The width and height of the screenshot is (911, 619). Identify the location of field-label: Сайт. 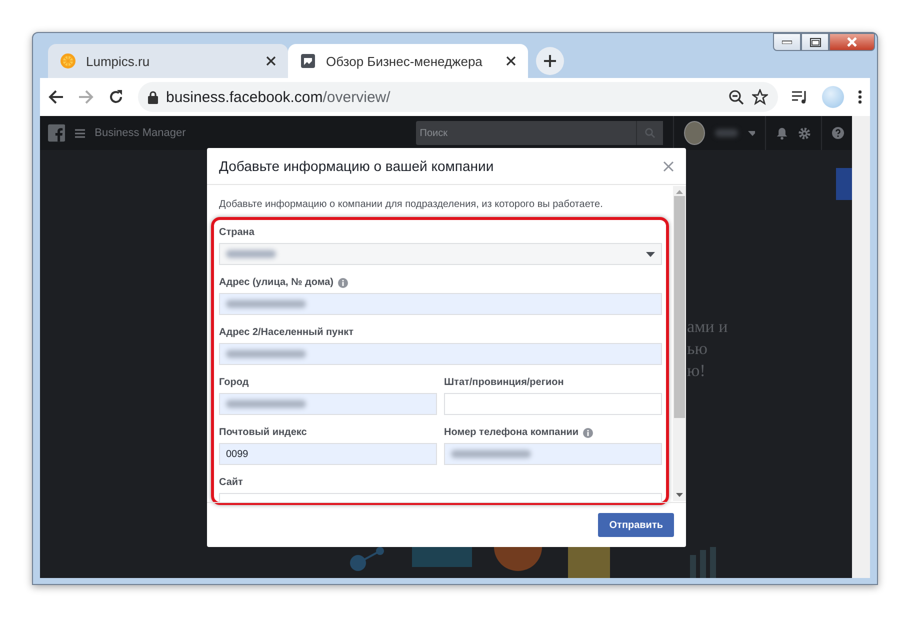
(231, 482).